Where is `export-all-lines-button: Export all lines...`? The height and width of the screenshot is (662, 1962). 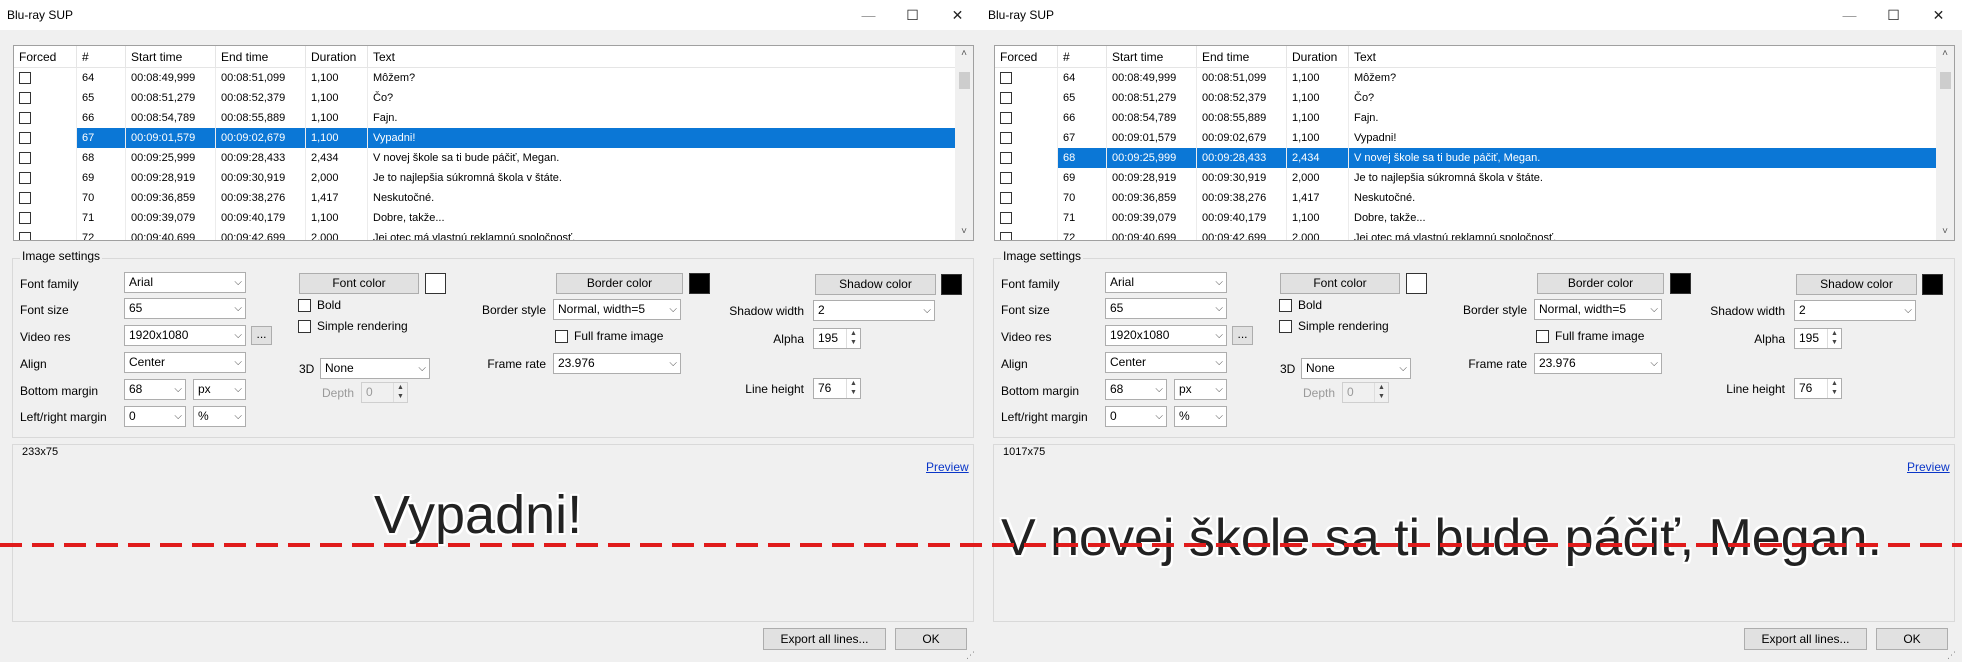 export-all-lines-button: Export all lines... is located at coordinates (824, 639).